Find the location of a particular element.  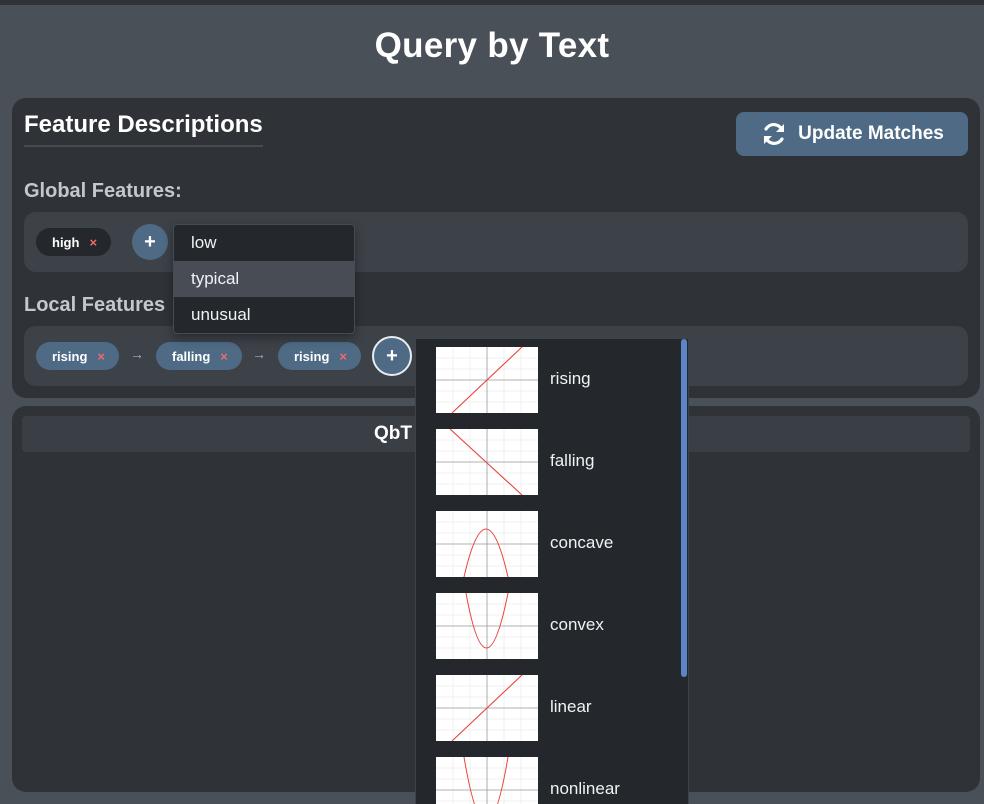

feature-option-label: convex is located at coordinates (577, 624).